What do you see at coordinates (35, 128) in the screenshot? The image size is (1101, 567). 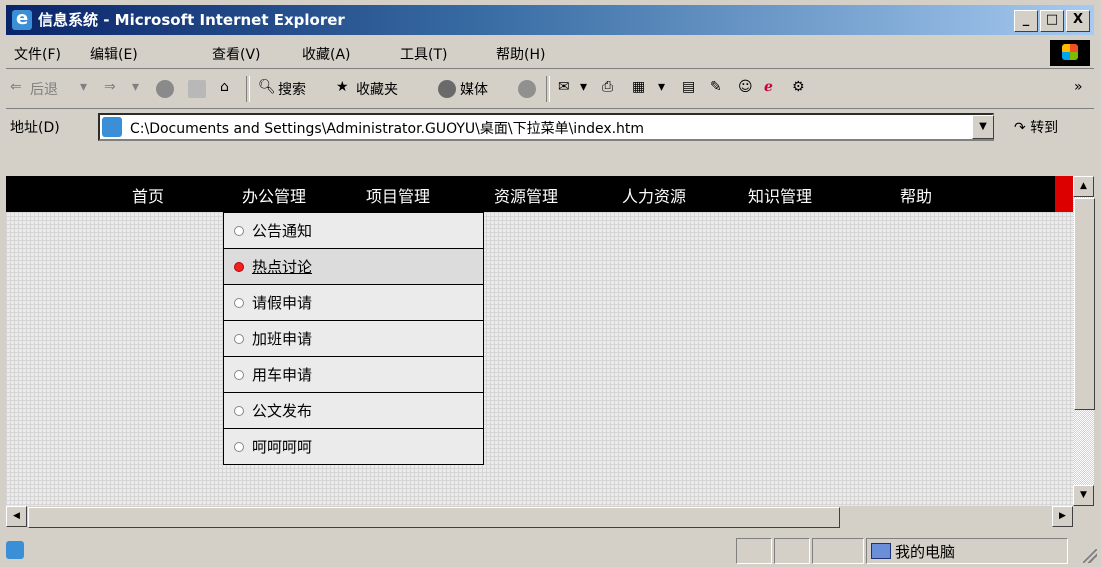 I see `address-label: 地址(D)` at bounding box center [35, 128].